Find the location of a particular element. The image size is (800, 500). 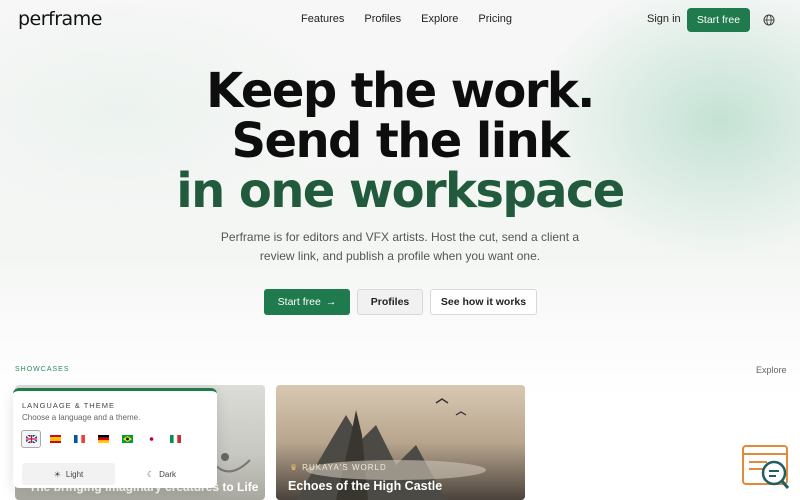

start-free-label: Start free is located at coordinates (299, 302).